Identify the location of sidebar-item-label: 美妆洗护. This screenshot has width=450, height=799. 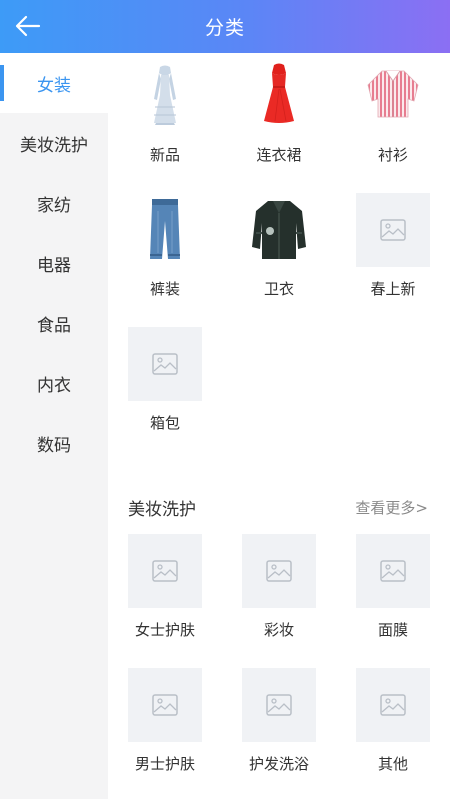
(54, 145).